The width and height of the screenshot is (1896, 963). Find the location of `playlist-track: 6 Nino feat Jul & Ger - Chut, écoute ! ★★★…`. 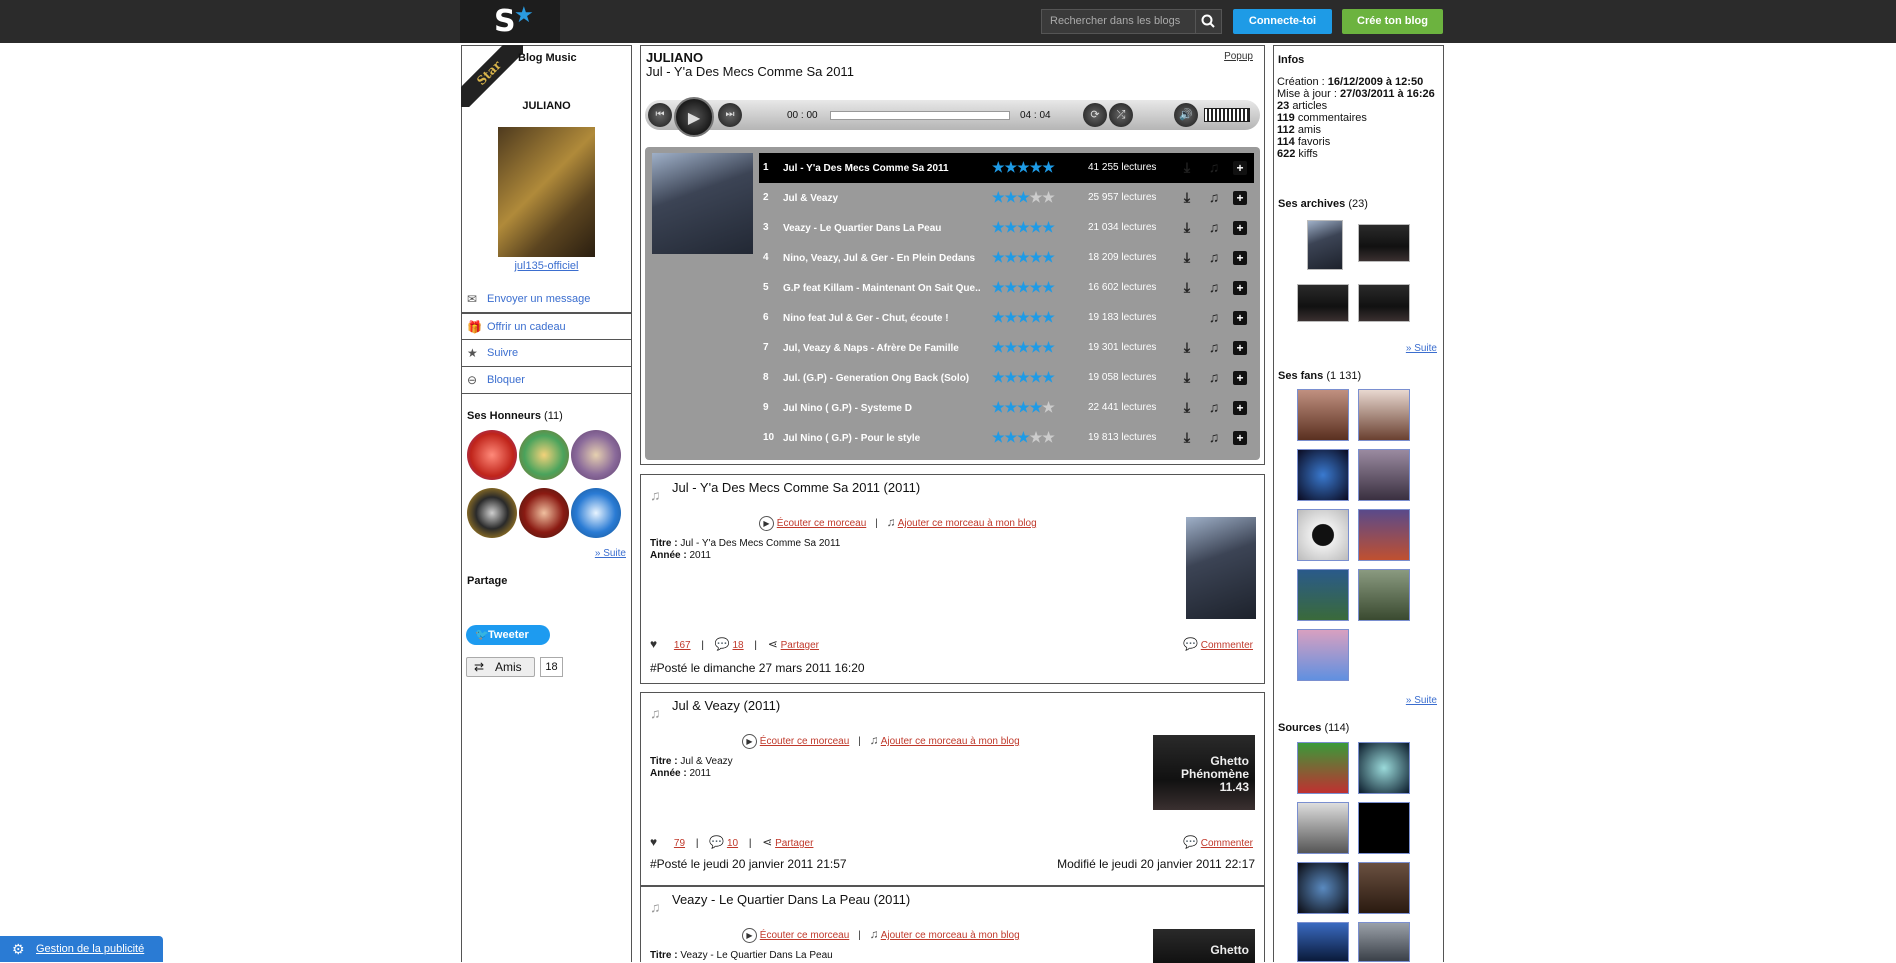

playlist-track: 6 Nino feat Jul & Ger - Chut, écoute ! ★★★… is located at coordinates (1006, 318).